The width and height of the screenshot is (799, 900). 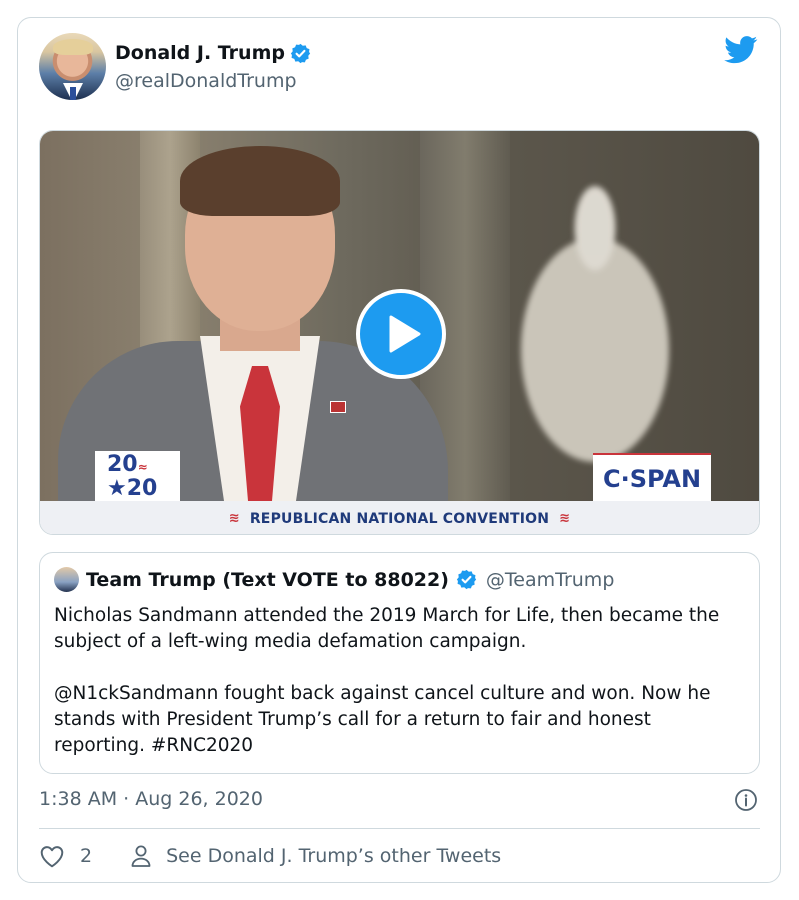 I want to click on rnc-2020-logo: 20≈ ★20, so click(x=137, y=476).